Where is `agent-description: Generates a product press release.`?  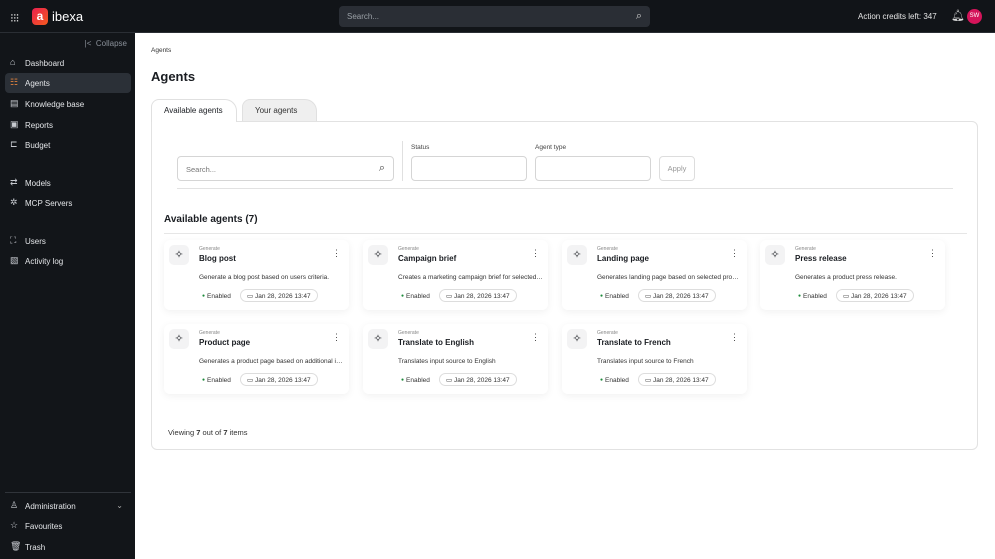
agent-description: Generates a product press release. is located at coordinates (846, 277).